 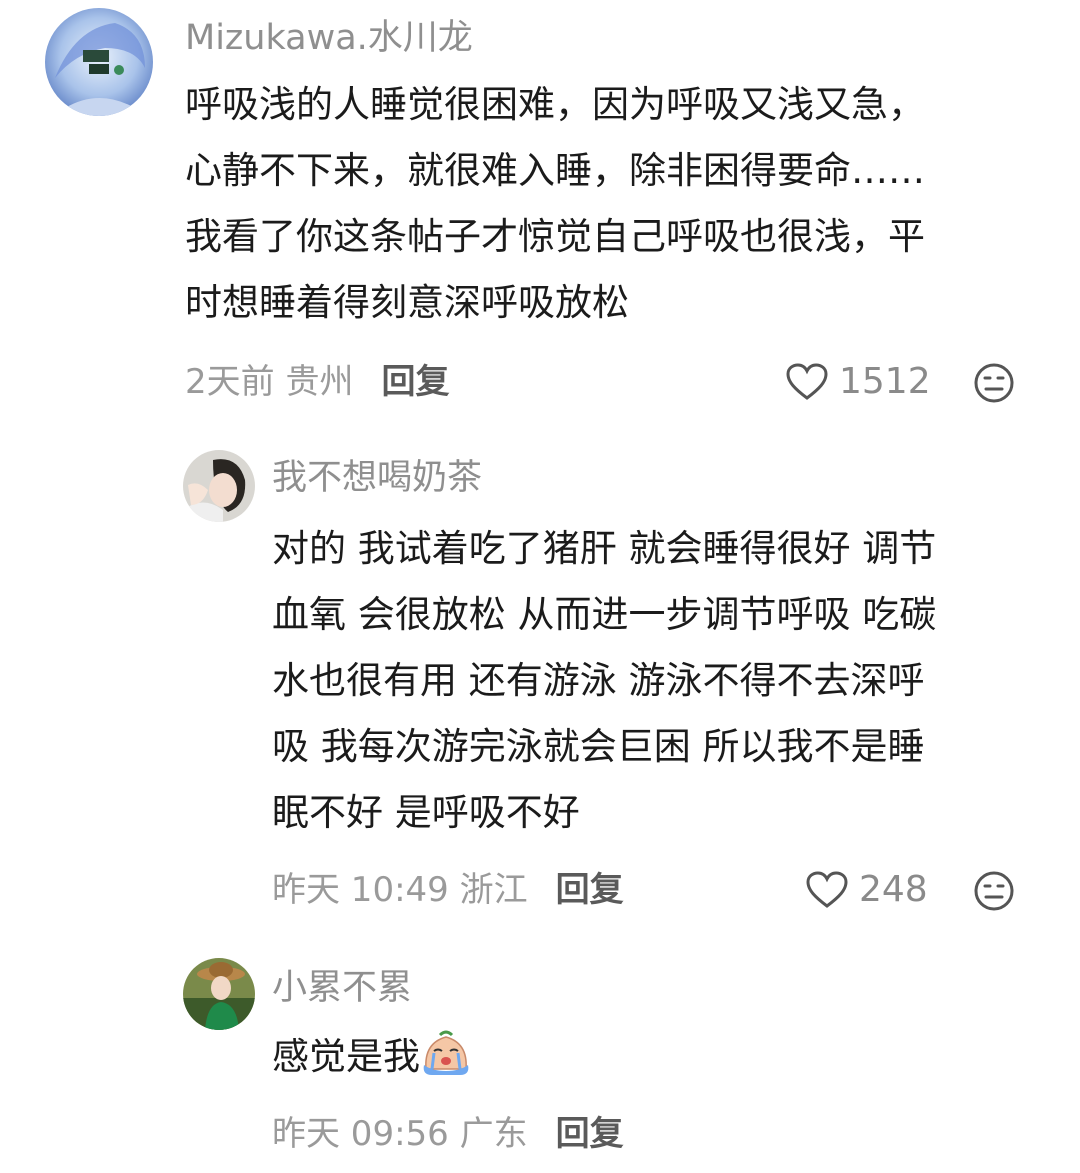 I want to click on comment-text: 感觉是我, so click(x=372, y=1057).